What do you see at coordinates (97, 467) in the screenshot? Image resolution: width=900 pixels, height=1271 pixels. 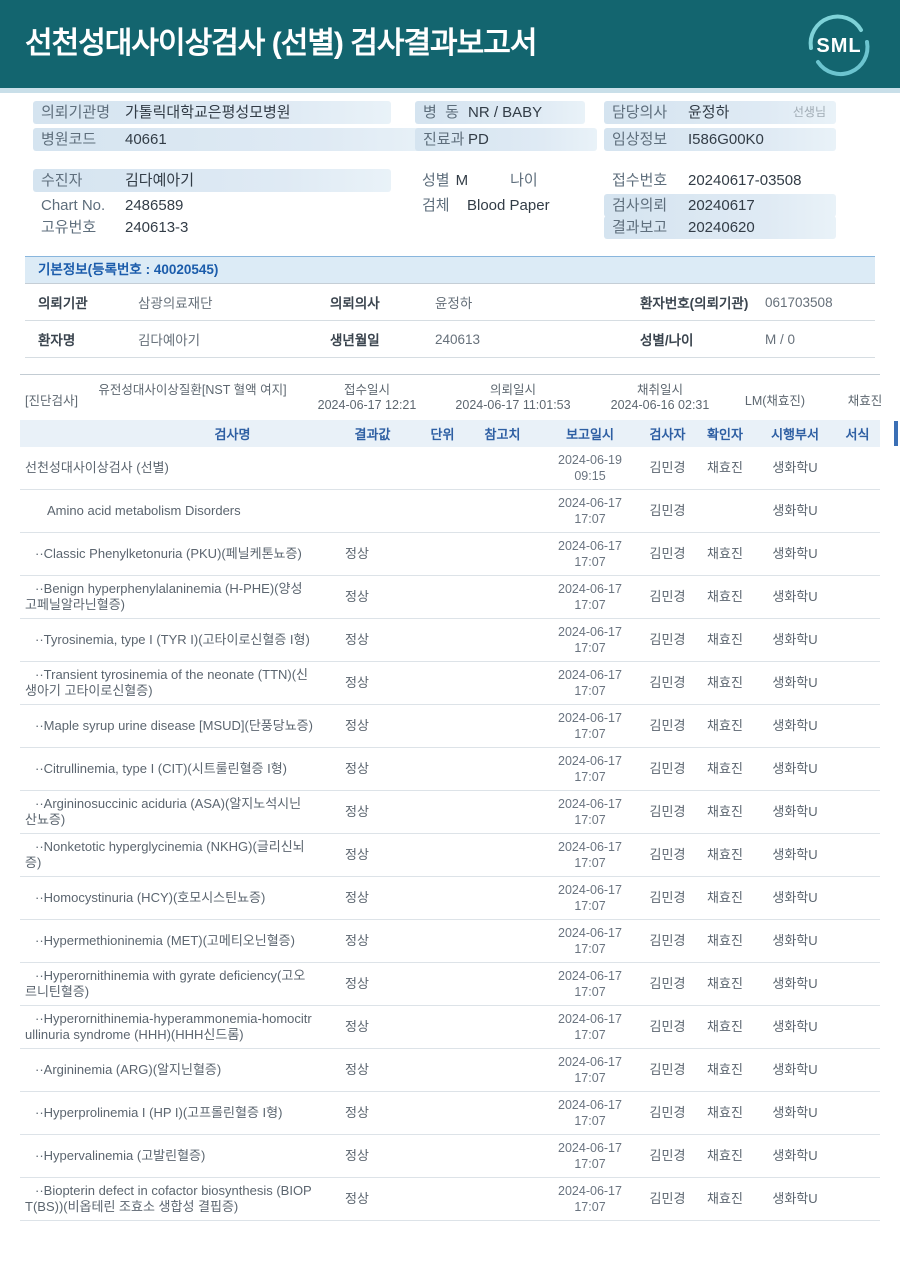 I see `test-name-cell: 선천성대사이상검사 (선별)` at bounding box center [97, 467].